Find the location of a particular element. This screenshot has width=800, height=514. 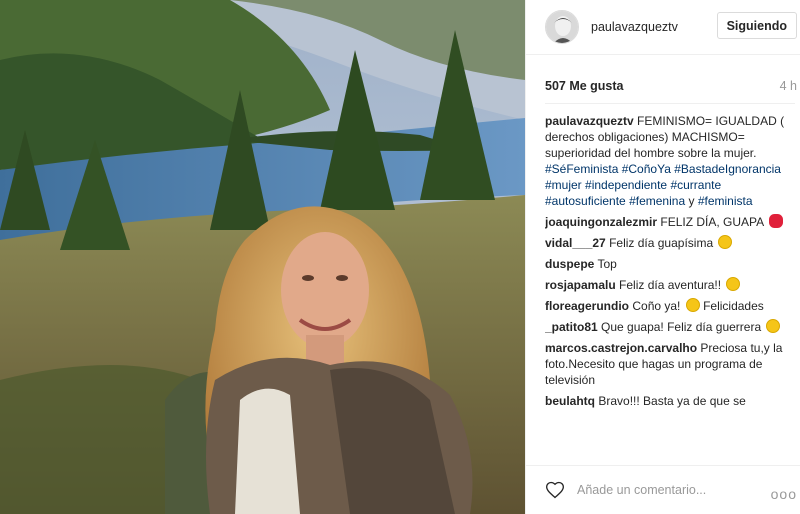

comment-author: joaquingonzalezmir is located at coordinates (601, 222).